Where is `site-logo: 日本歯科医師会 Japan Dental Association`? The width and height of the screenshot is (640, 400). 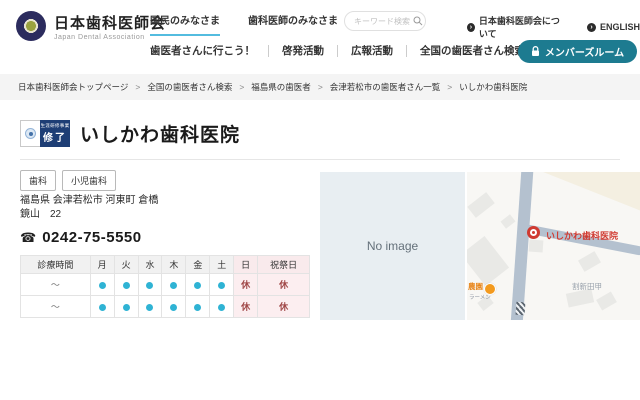
site-logo: 日本歯科医師会 Japan Dental Association is located at coordinates (91, 26).